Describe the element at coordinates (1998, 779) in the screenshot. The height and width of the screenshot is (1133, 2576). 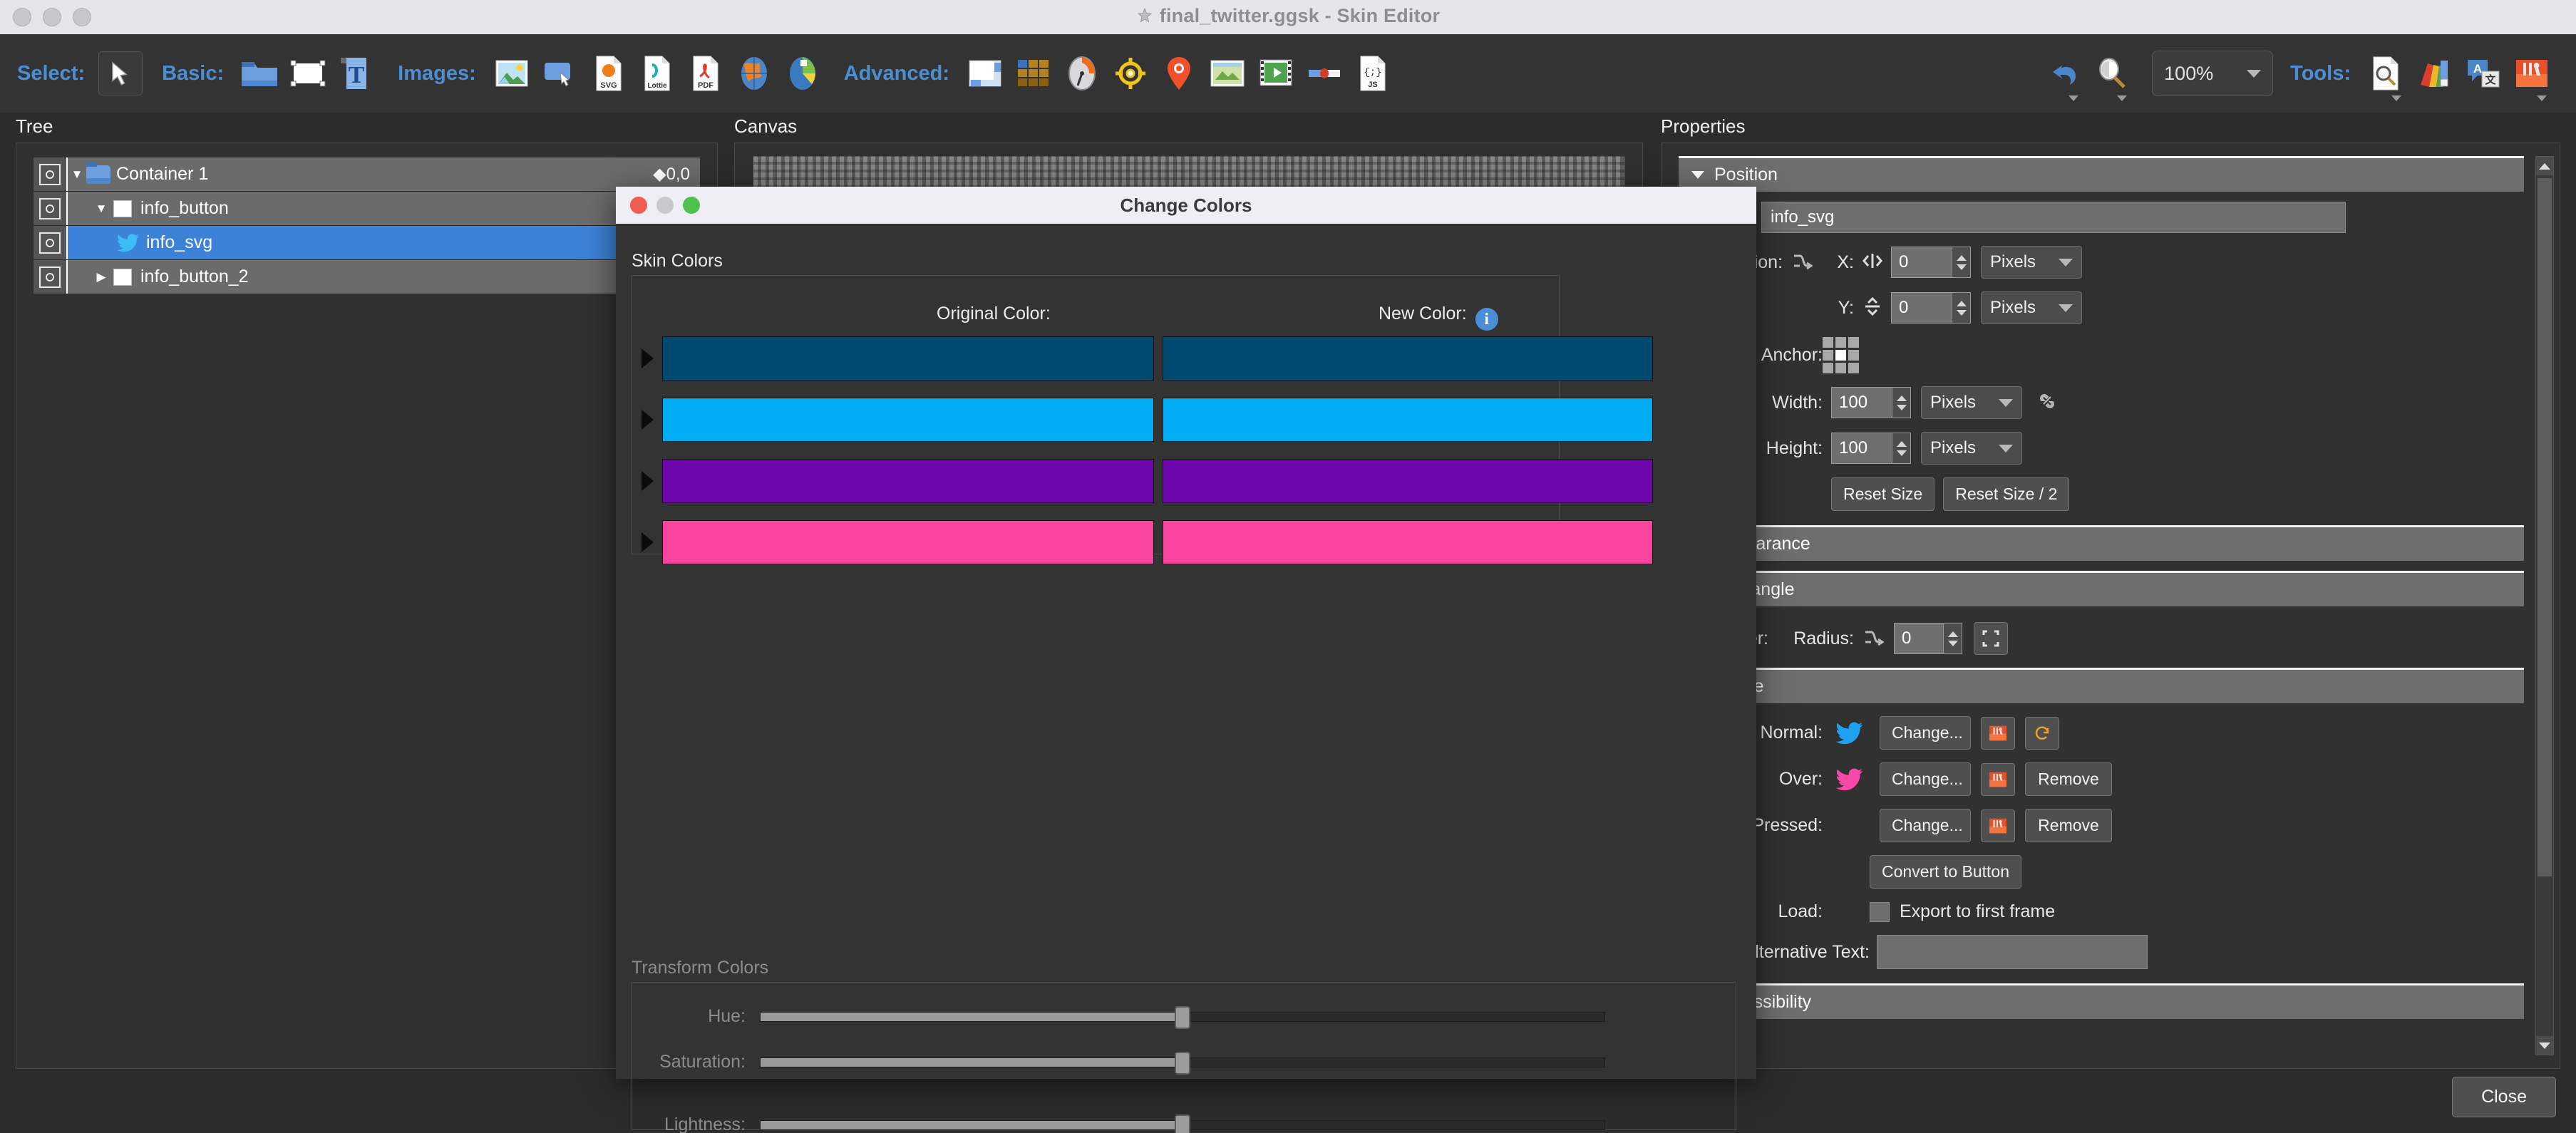
I see `image-over-toolbox-button` at that location.